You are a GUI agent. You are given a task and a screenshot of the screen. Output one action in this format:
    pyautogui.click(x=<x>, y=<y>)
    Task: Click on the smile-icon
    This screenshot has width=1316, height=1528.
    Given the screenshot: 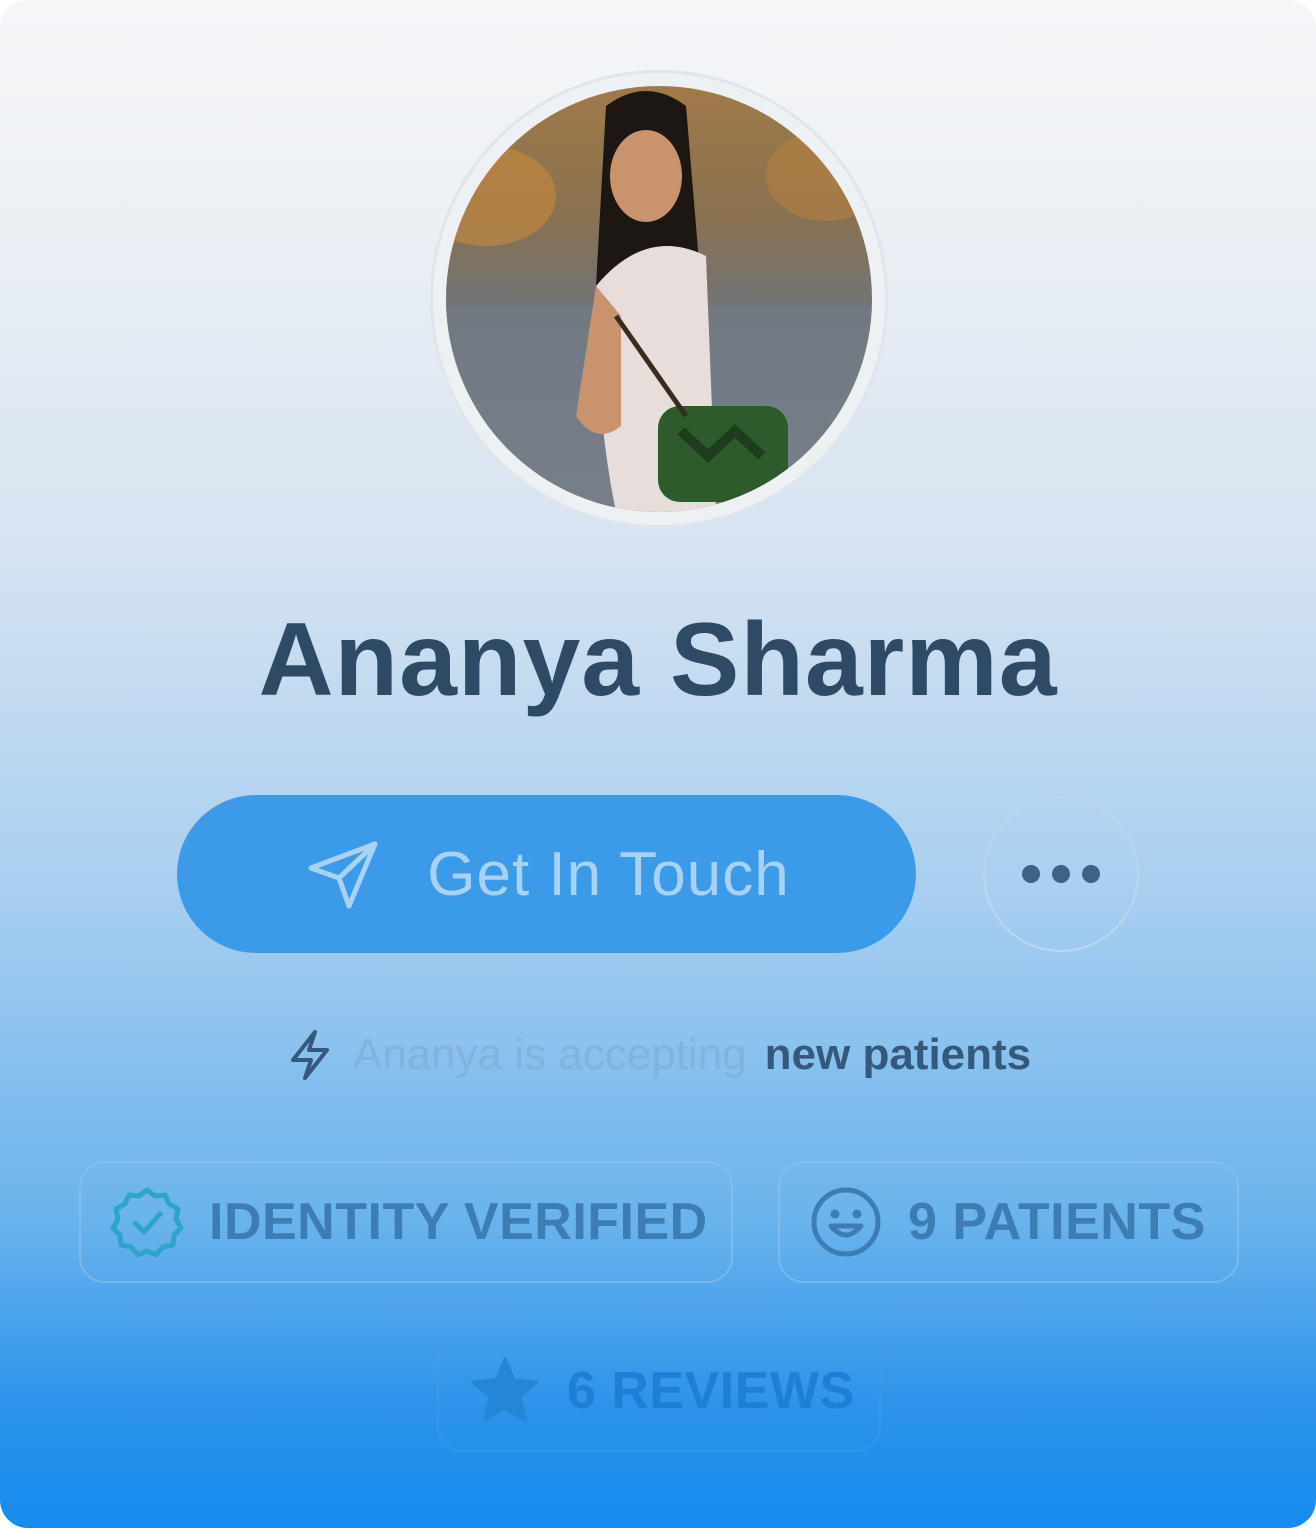 What is the action you would take?
    pyautogui.click(x=846, y=1222)
    